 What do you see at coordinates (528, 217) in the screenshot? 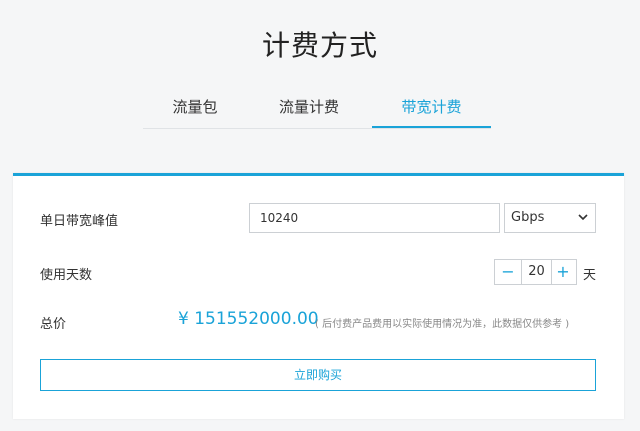
I see `unit-select-value: Gbps` at bounding box center [528, 217].